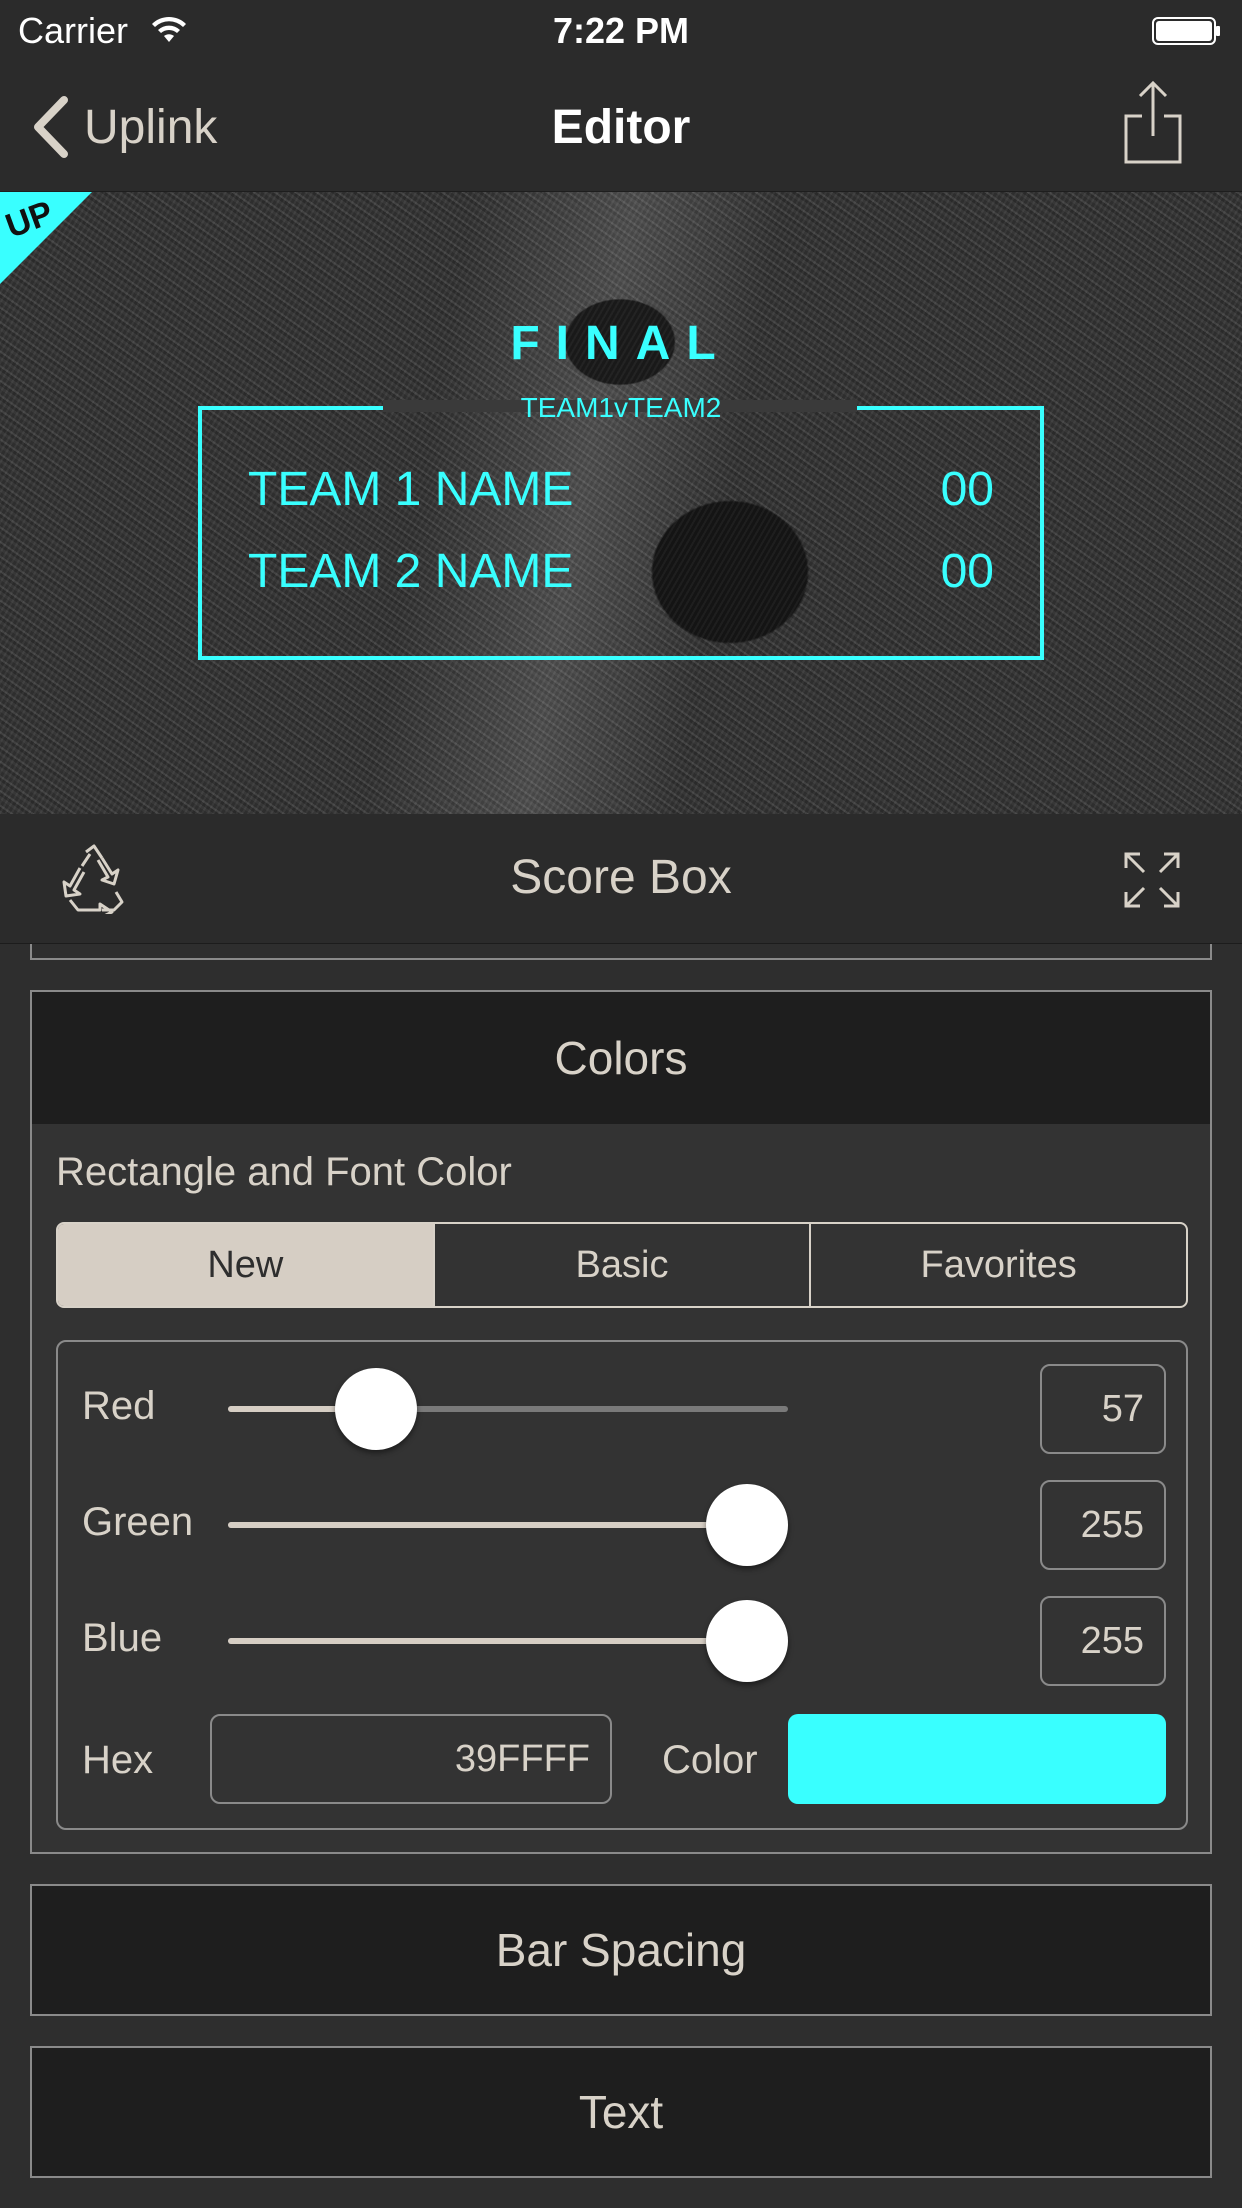 The image size is (1242, 2208). I want to click on expand-icon, so click(1152, 880).